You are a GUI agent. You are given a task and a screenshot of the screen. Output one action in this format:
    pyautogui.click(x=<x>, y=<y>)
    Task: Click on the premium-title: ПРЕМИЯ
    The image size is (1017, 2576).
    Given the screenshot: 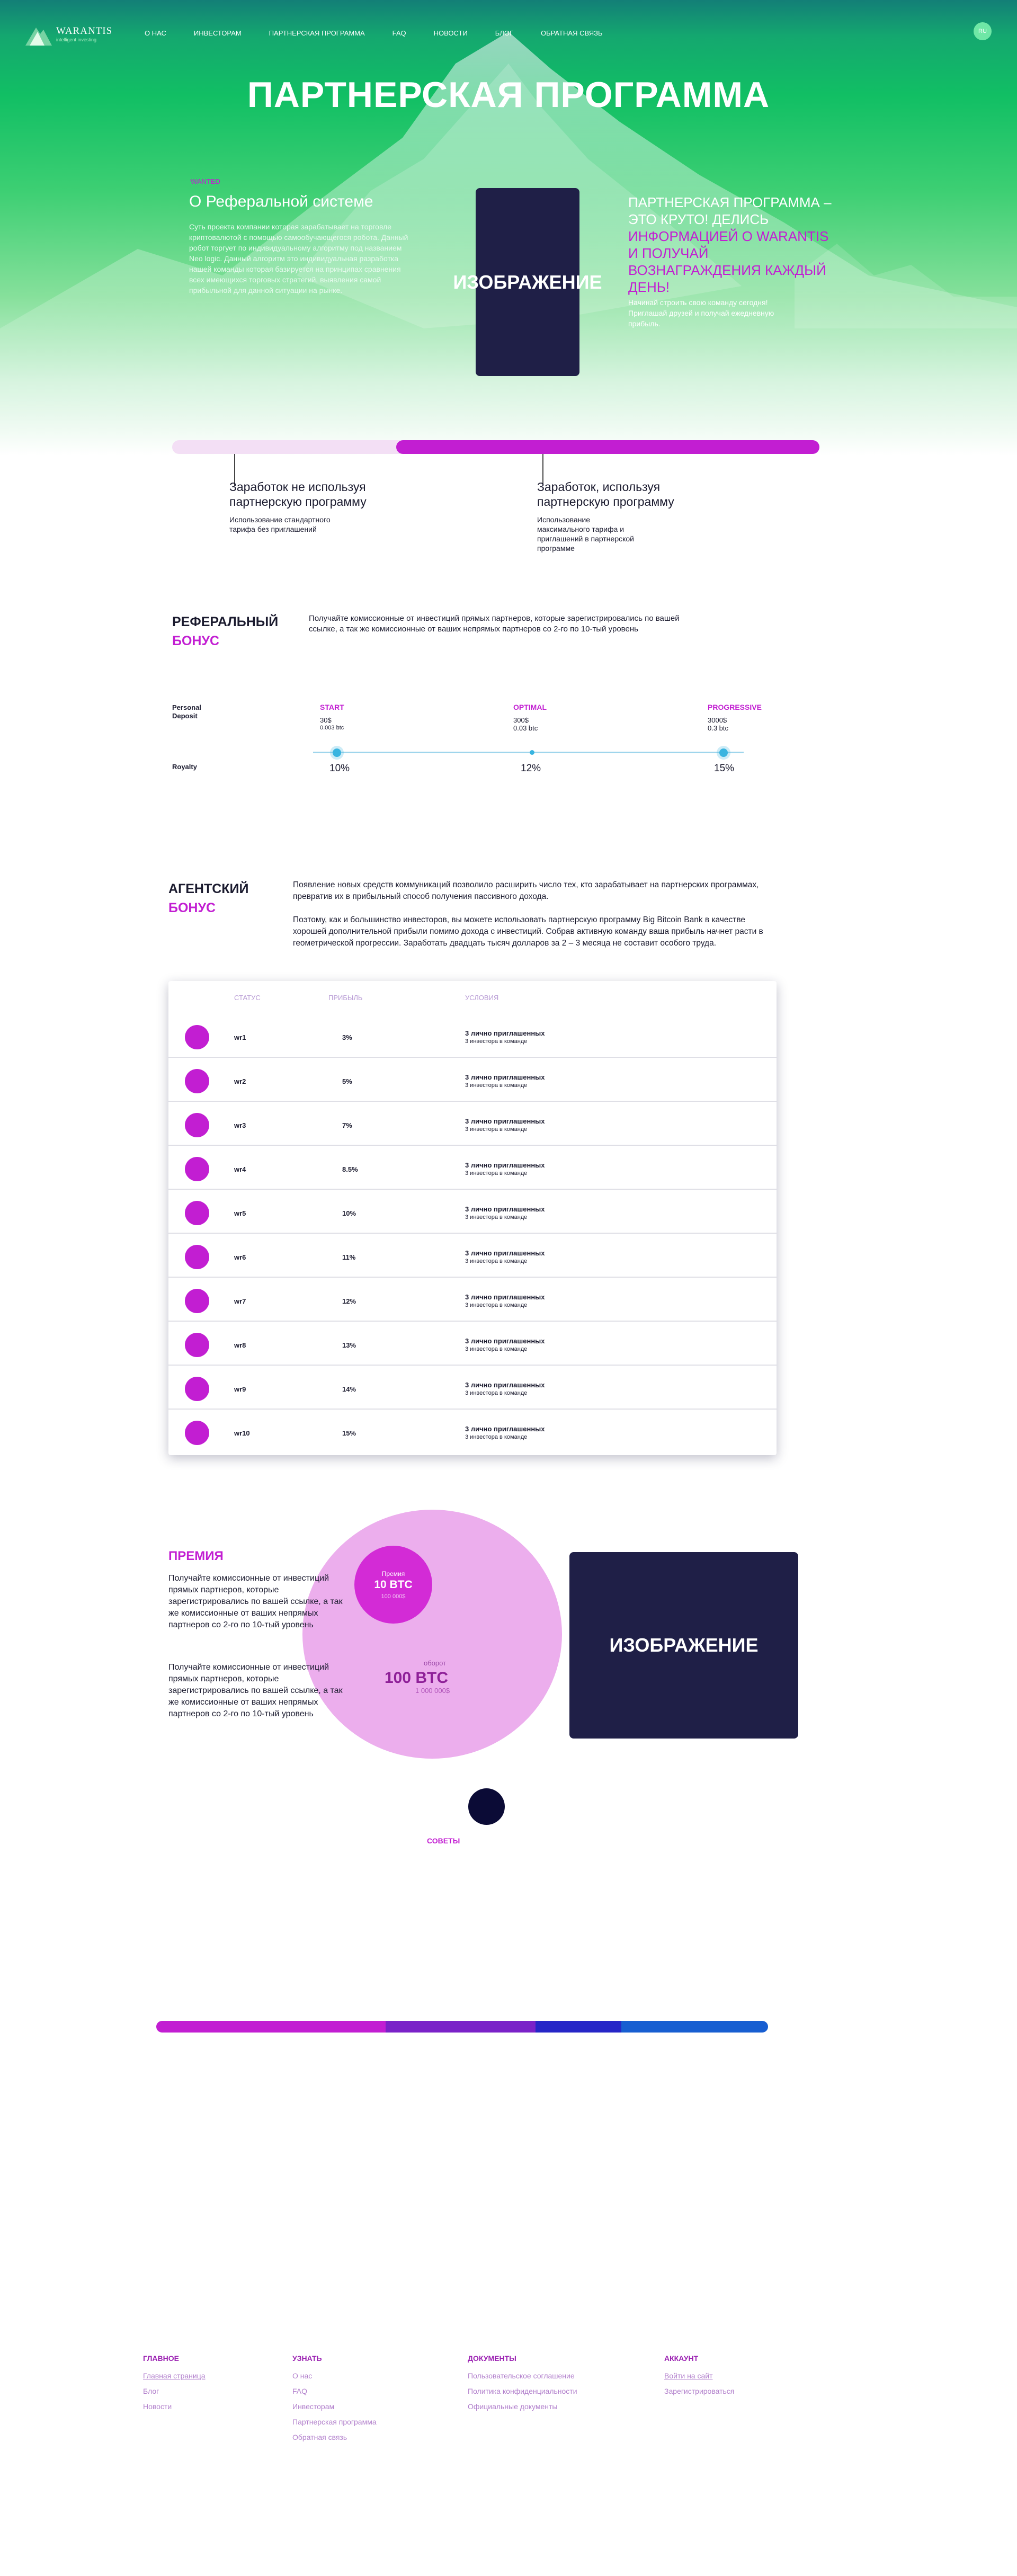 What is the action you would take?
    pyautogui.click(x=196, y=1556)
    